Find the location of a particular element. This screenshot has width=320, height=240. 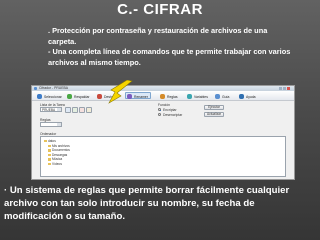

variables-icon is located at coordinates (189, 96).